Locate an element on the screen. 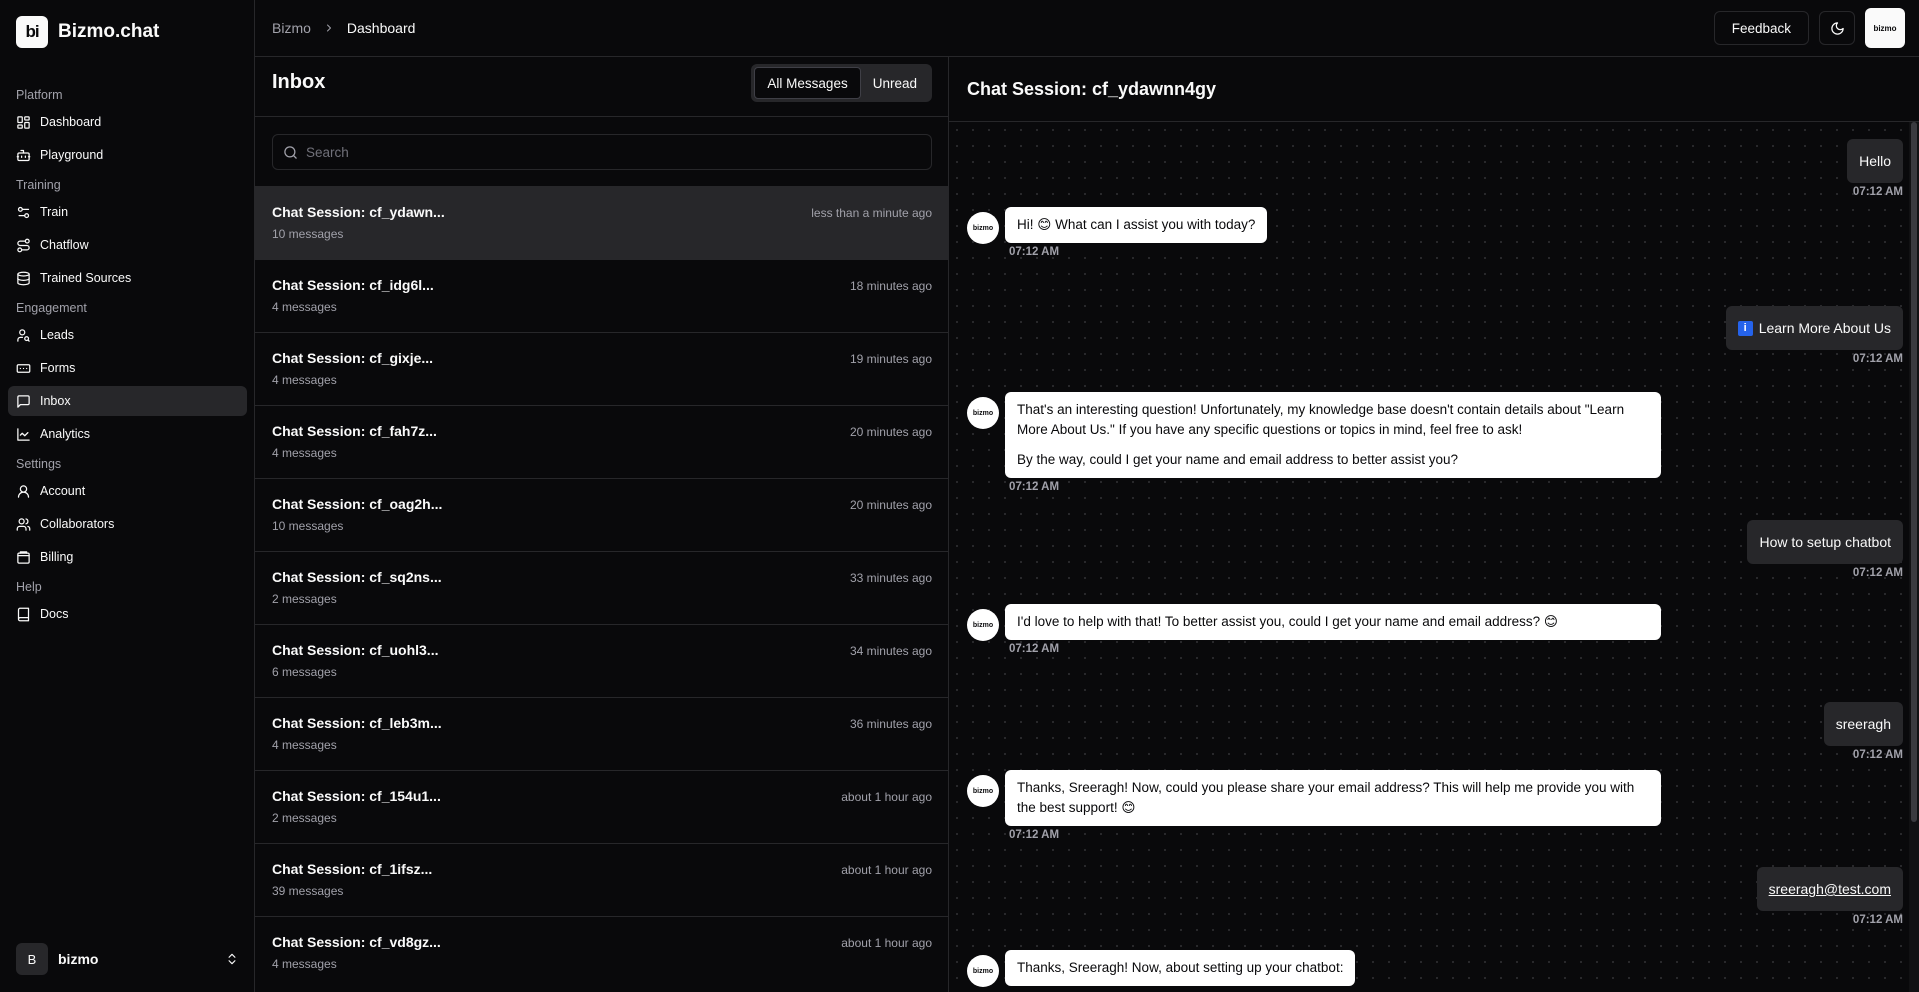 The width and height of the screenshot is (1919, 992). inbox-title: Inbox is located at coordinates (299, 82).